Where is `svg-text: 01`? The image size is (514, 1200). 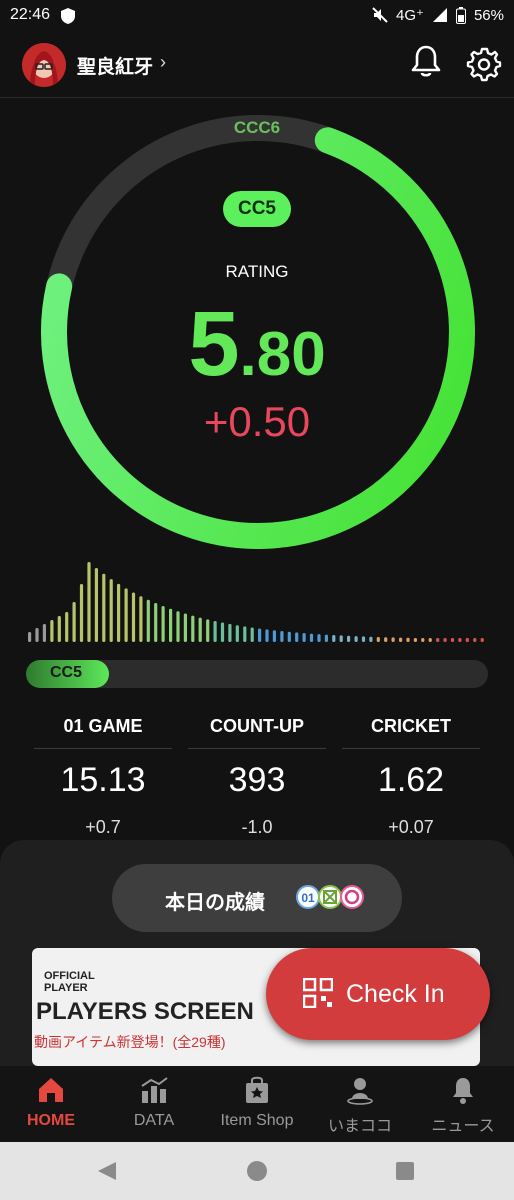
svg-text: 01 is located at coordinates (308, 898).